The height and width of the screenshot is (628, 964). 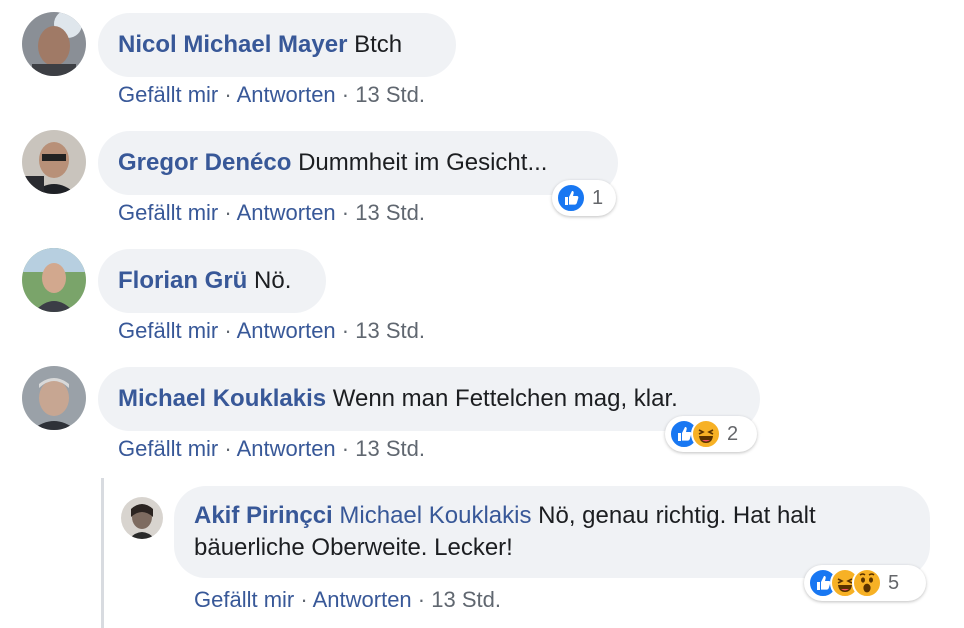 I want to click on reaction-summary: 1, so click(x=584, y=198).